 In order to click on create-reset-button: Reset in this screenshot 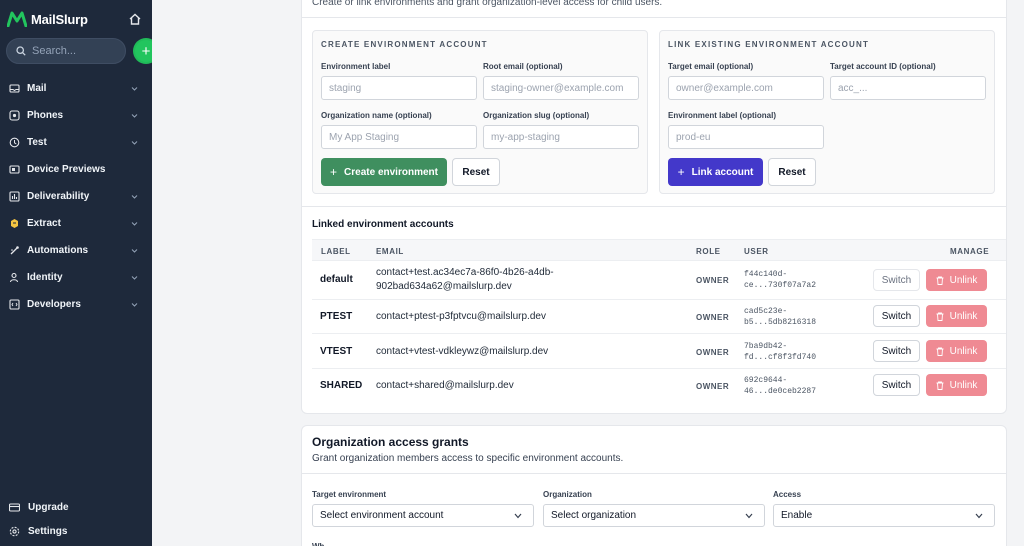, I will do `click(476, 172)`.